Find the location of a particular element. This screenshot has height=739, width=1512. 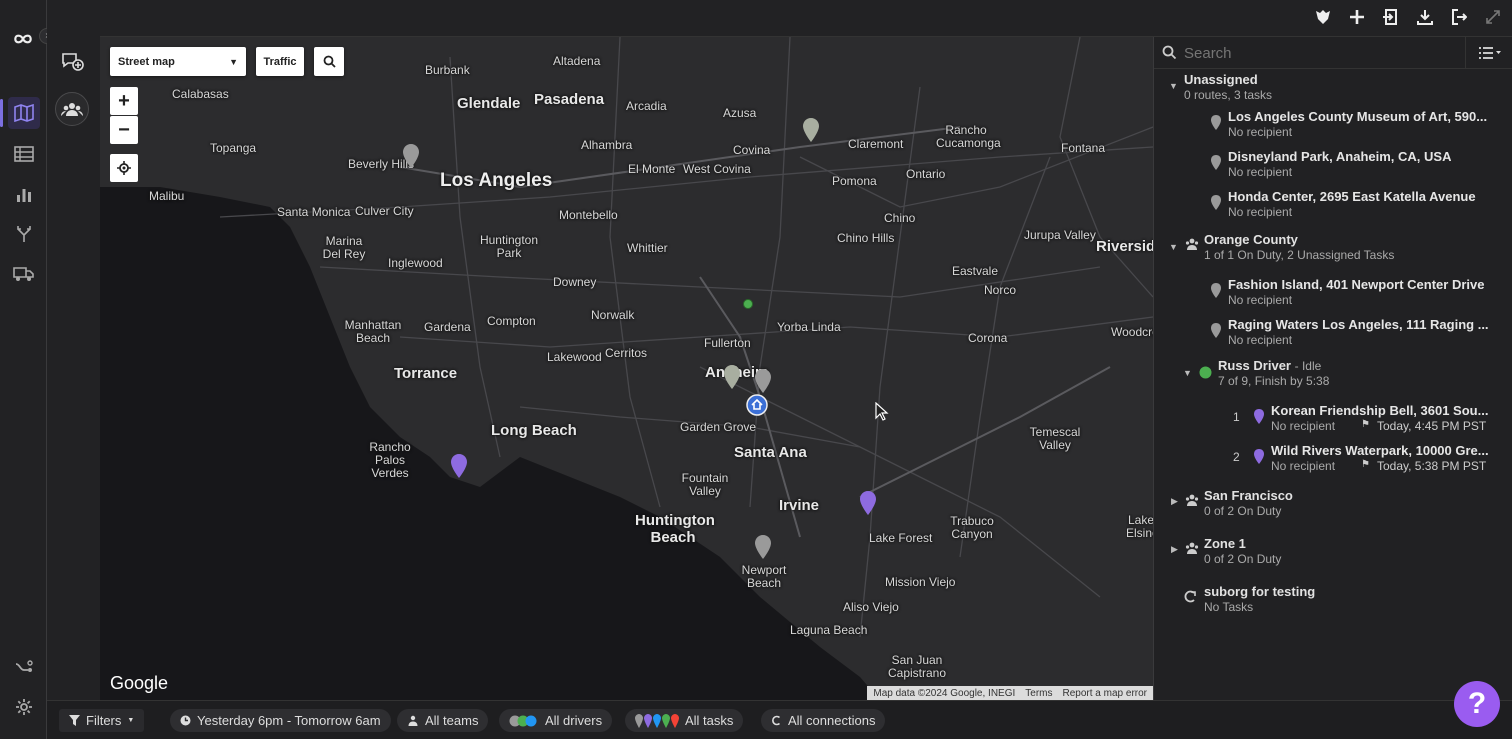

locate-button is located at coordinates (124, 168).